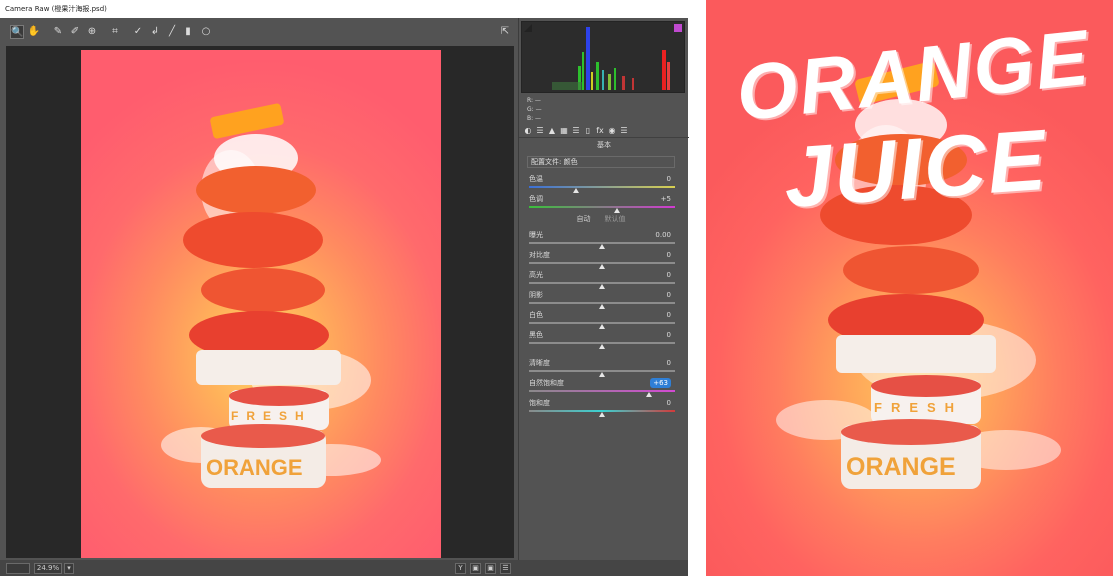  Describe the element at coordinates (536, 335) in the screenshot. I see `slider-label: 黑色` at that location.